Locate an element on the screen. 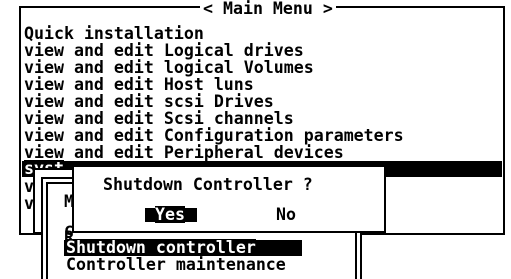 Image resolution: width=511 pixels, height=279 pixels. dialog-no-button: No is located at coordinates (286, 214).